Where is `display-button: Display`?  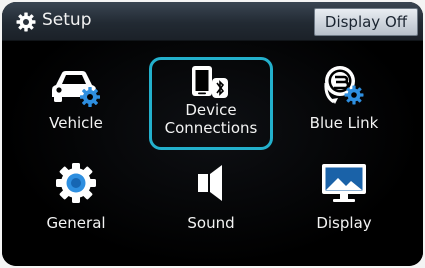
display-button: Display is located at coordinates (344, 203).